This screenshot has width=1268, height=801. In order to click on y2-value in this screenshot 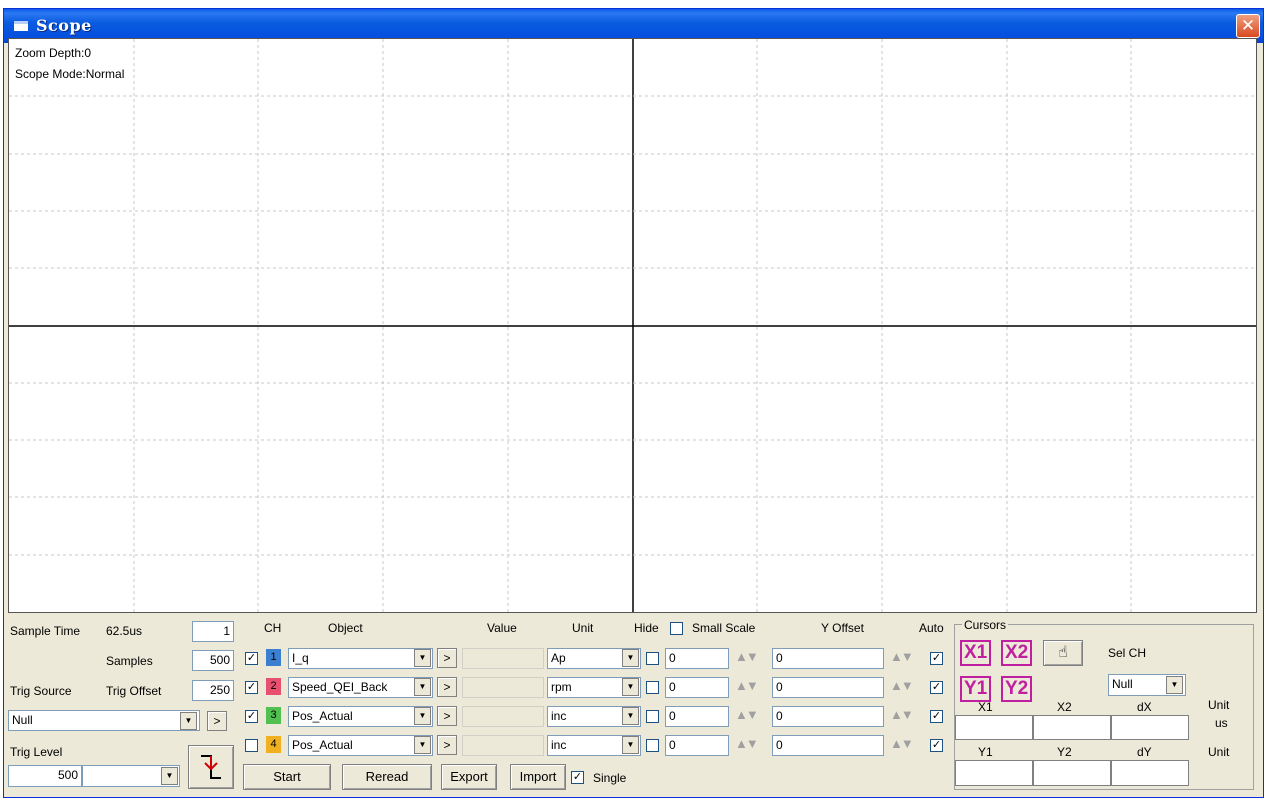, I will do `click(1072, 773)`.